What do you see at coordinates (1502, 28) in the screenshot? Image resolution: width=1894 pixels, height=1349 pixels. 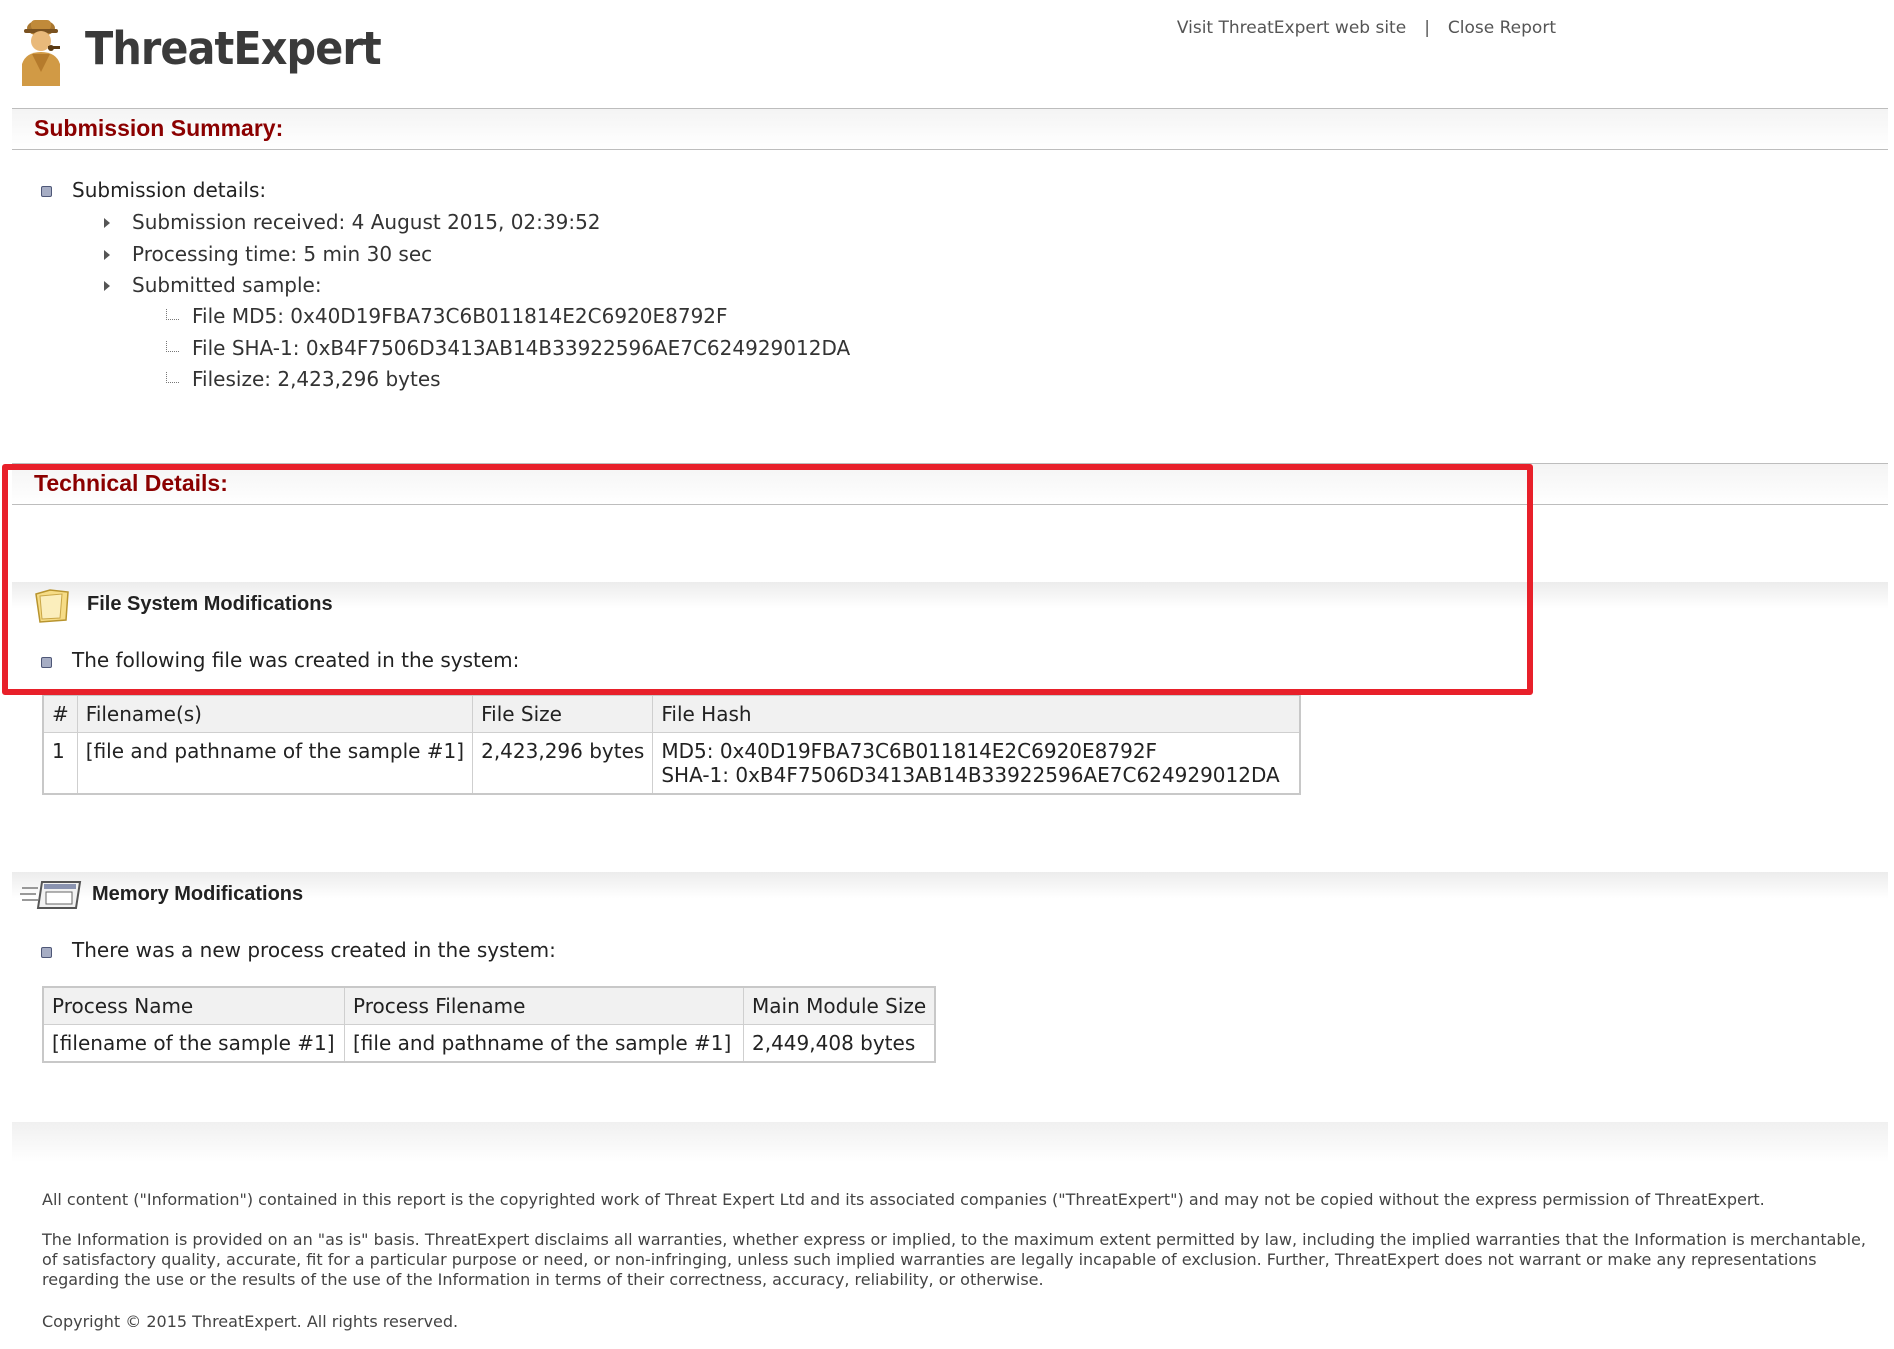 I see `close-report-link: Close Report` at bounding box center [1502, 28].